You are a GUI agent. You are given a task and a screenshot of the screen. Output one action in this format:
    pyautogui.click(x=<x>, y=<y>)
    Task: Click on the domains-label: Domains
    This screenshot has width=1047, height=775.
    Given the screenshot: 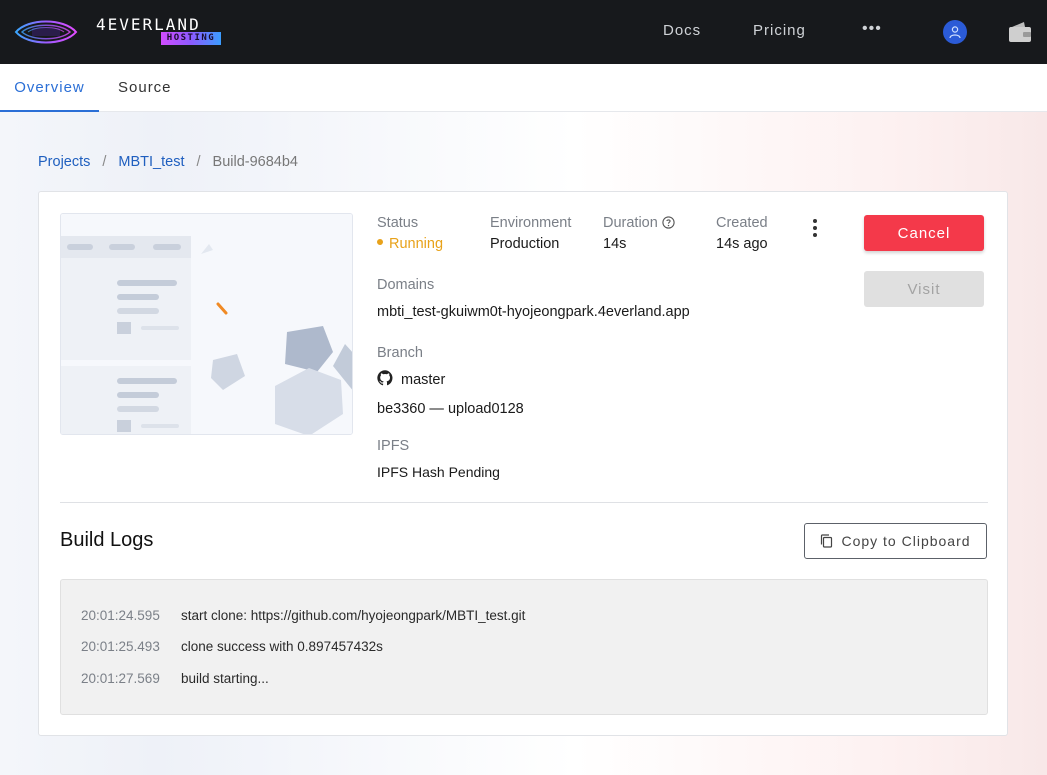 What is the action you would take?
    pyautogui.click(x=406, y=285)
    